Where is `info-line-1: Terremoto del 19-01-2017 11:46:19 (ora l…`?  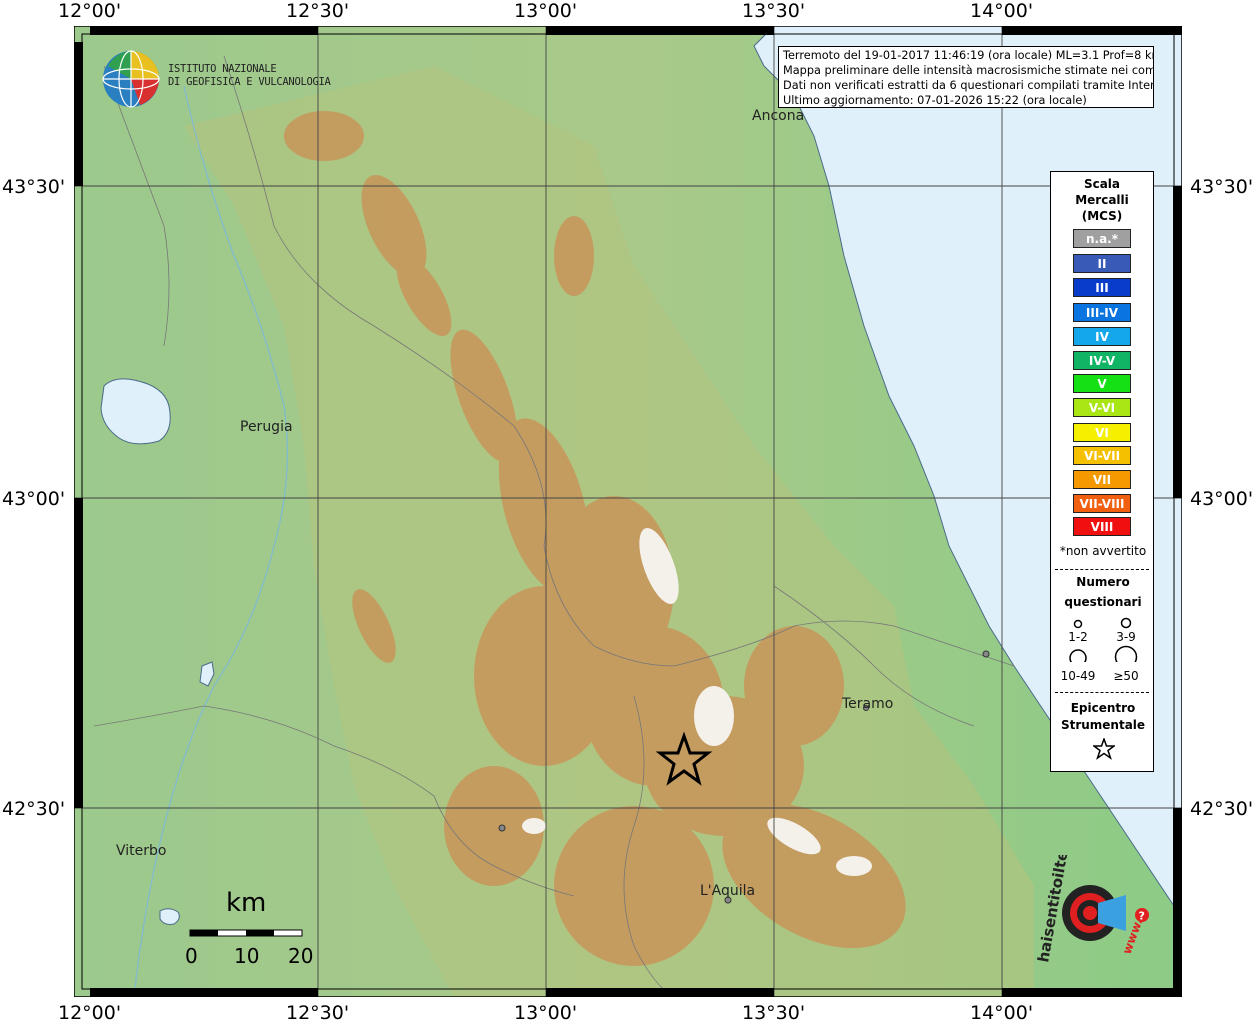 info-line-1: Terremoto del 19-01-2017 11:46:19 (ora l… is located at coordinates (968, 55).